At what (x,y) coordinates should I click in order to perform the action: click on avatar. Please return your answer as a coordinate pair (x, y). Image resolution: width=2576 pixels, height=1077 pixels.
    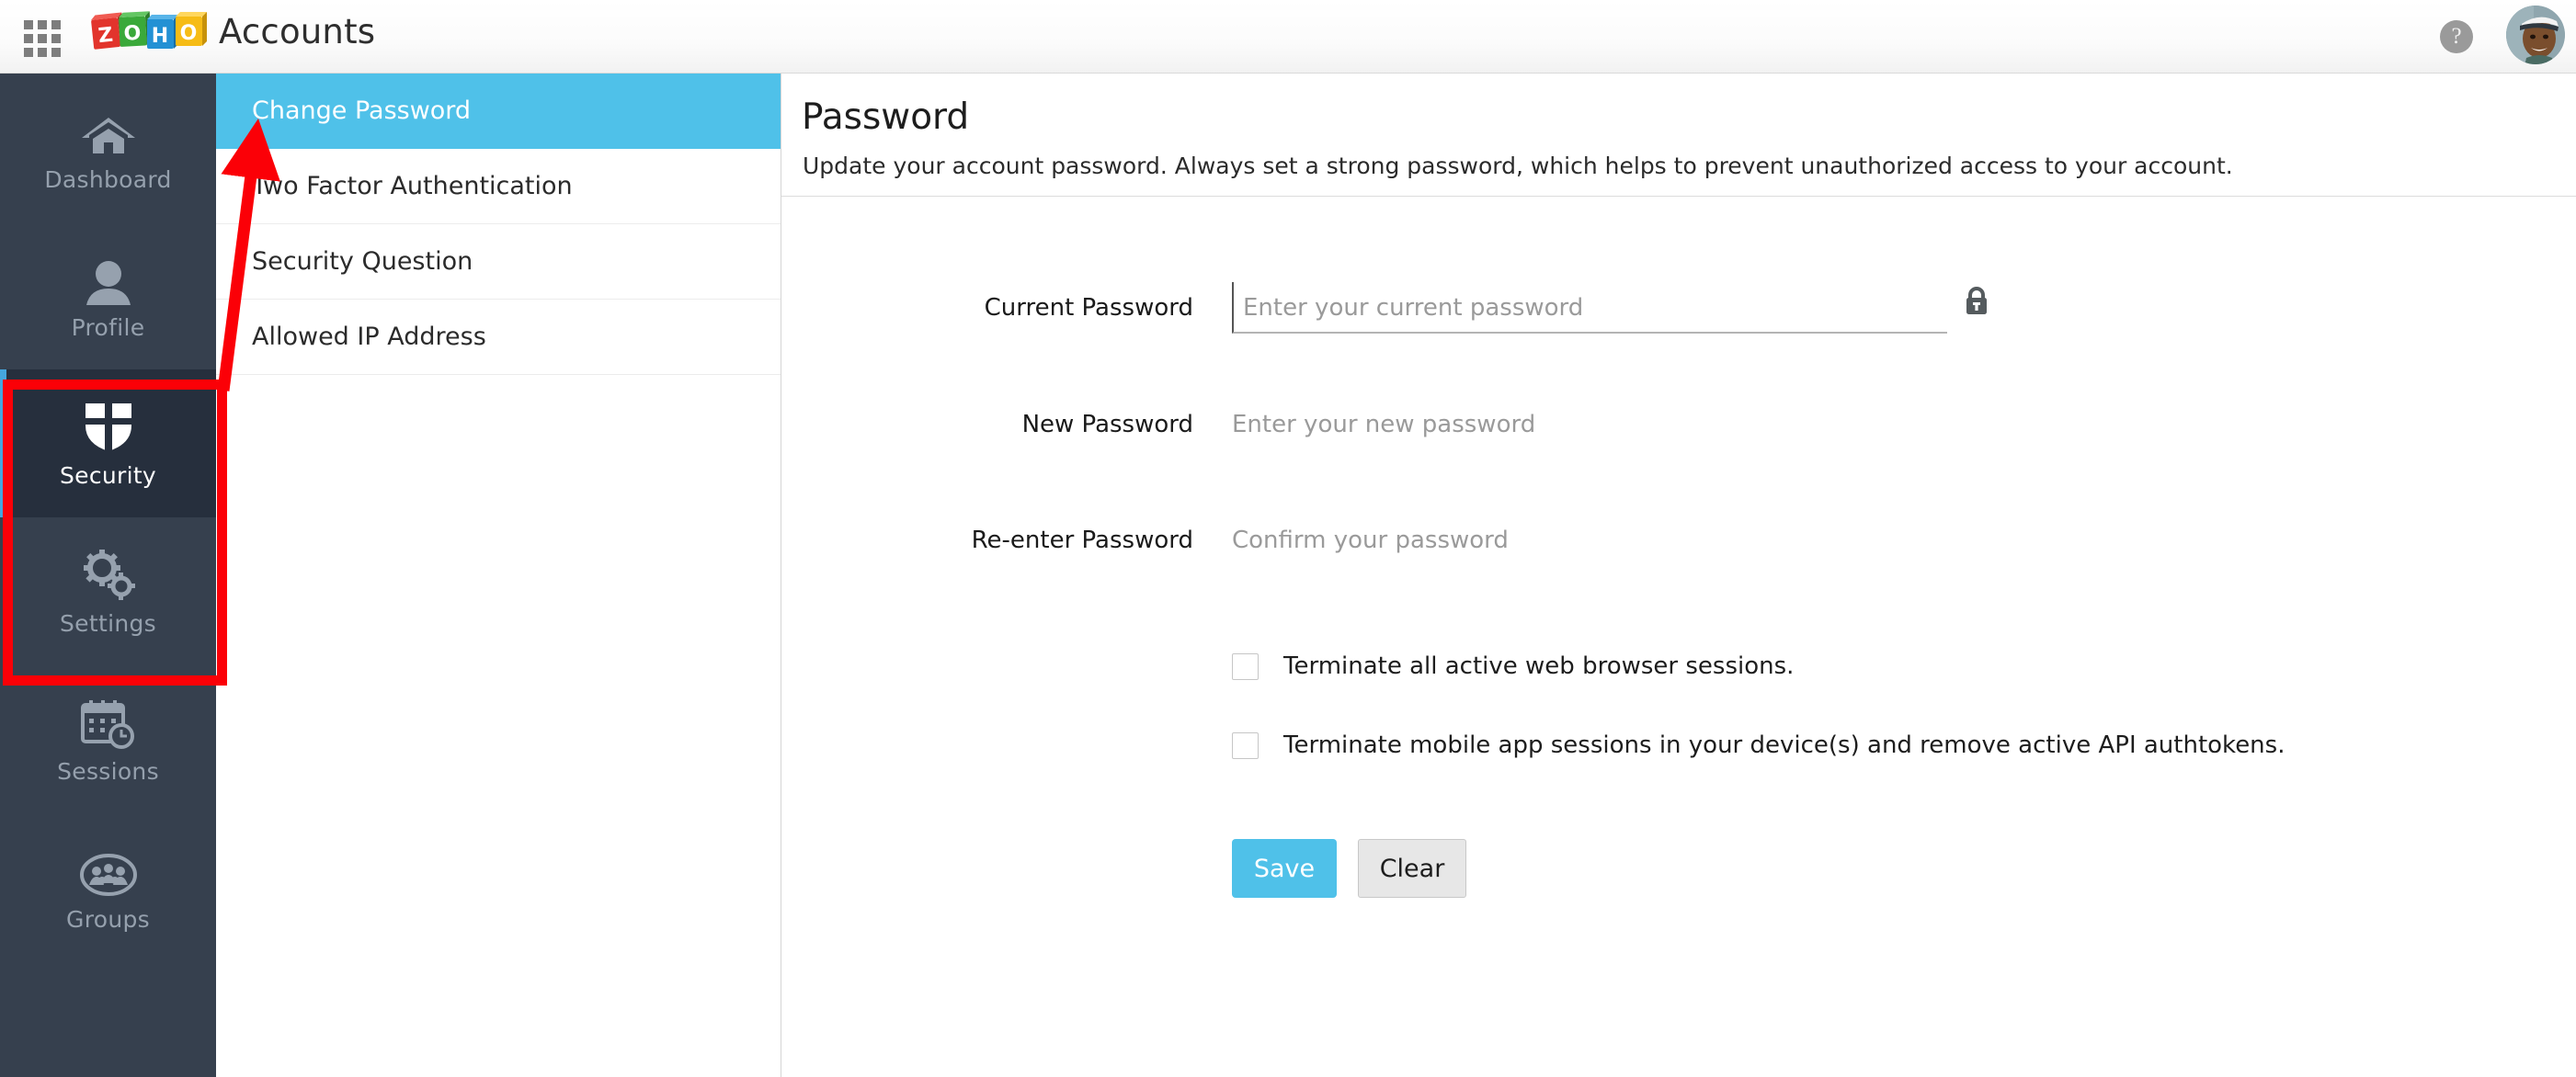
    Looking at the image, I should click on (2535, 35).